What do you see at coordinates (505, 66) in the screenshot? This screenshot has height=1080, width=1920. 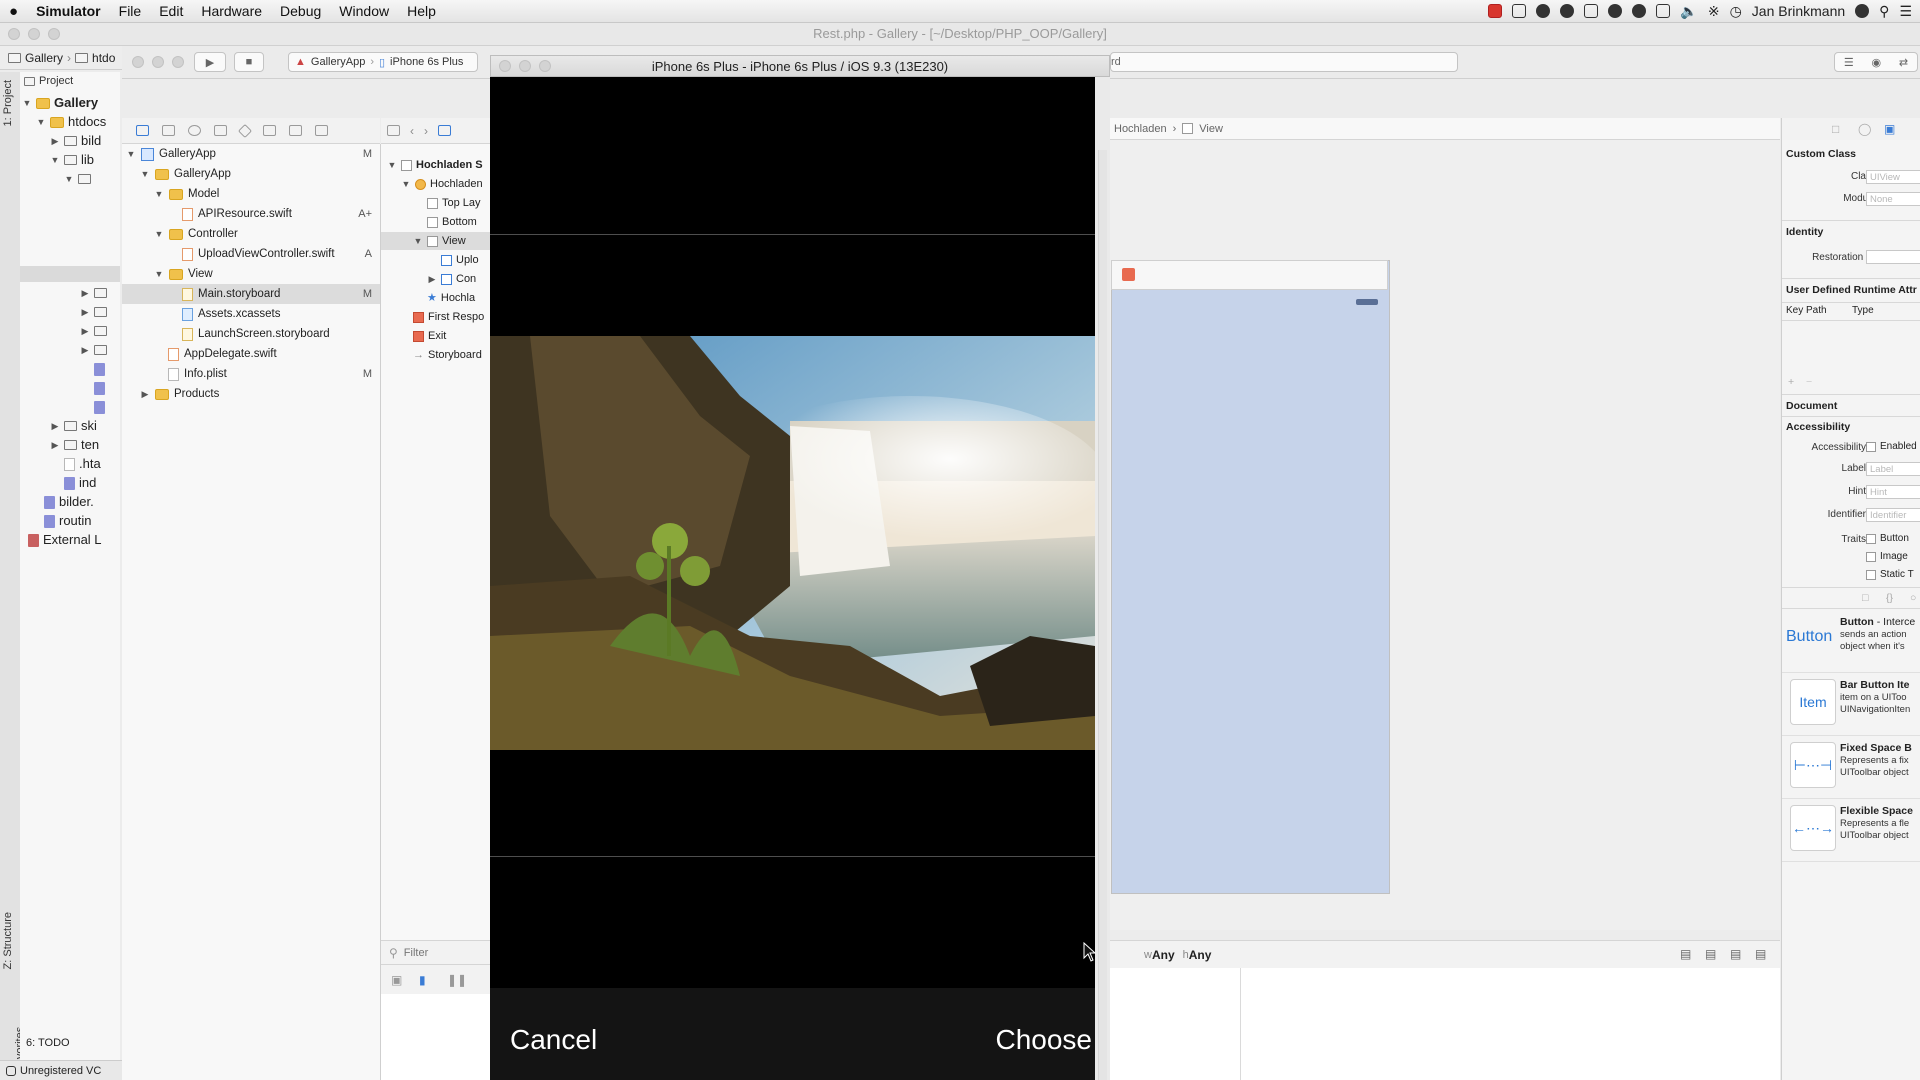 I see `simulator-close-button` at bounding box center [505, 66].